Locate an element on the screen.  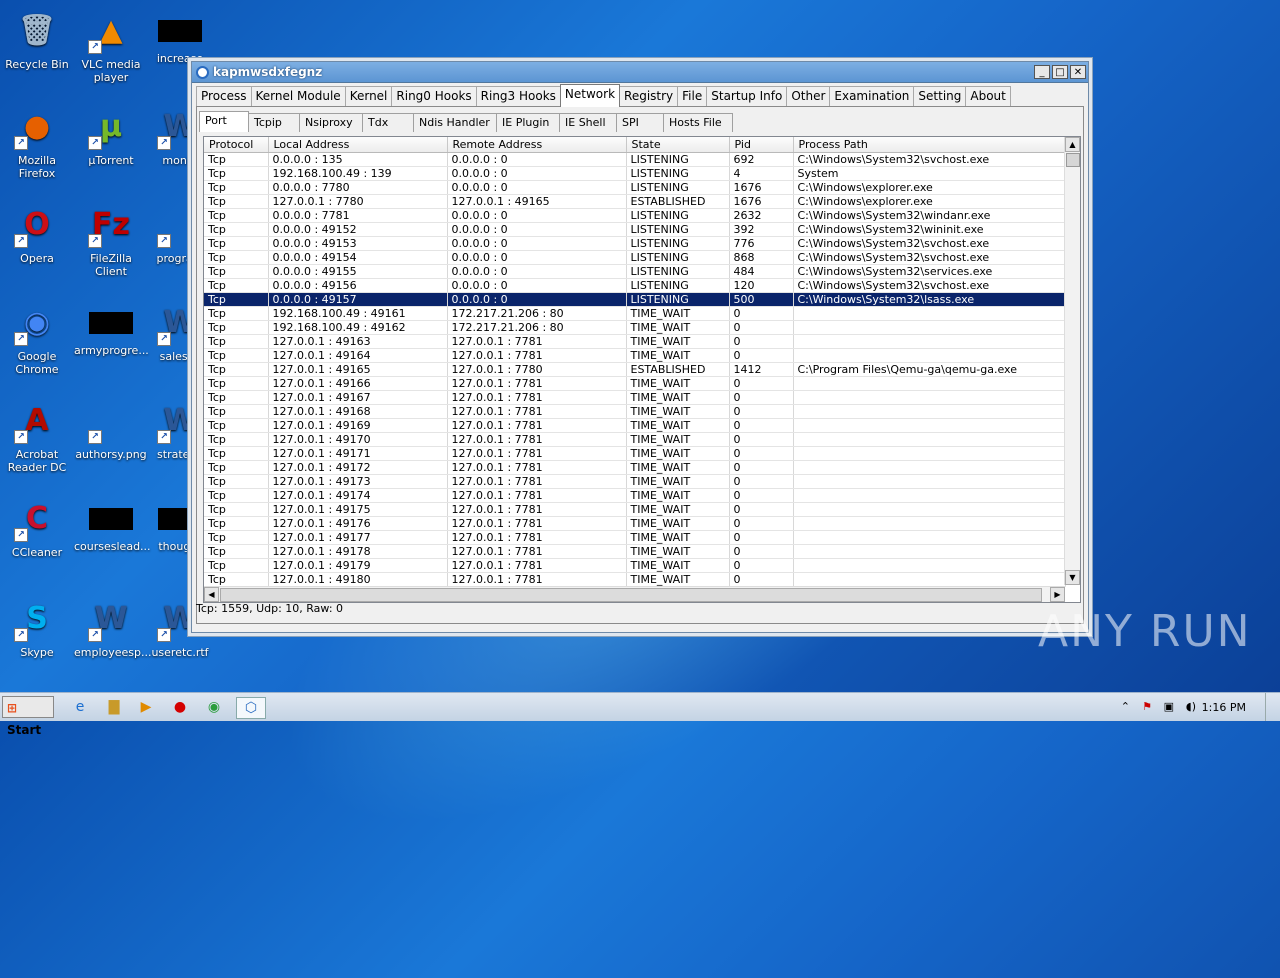
desktop-icon-authorsy: ↗ authorsy.png is located at coordinates (111, 429).